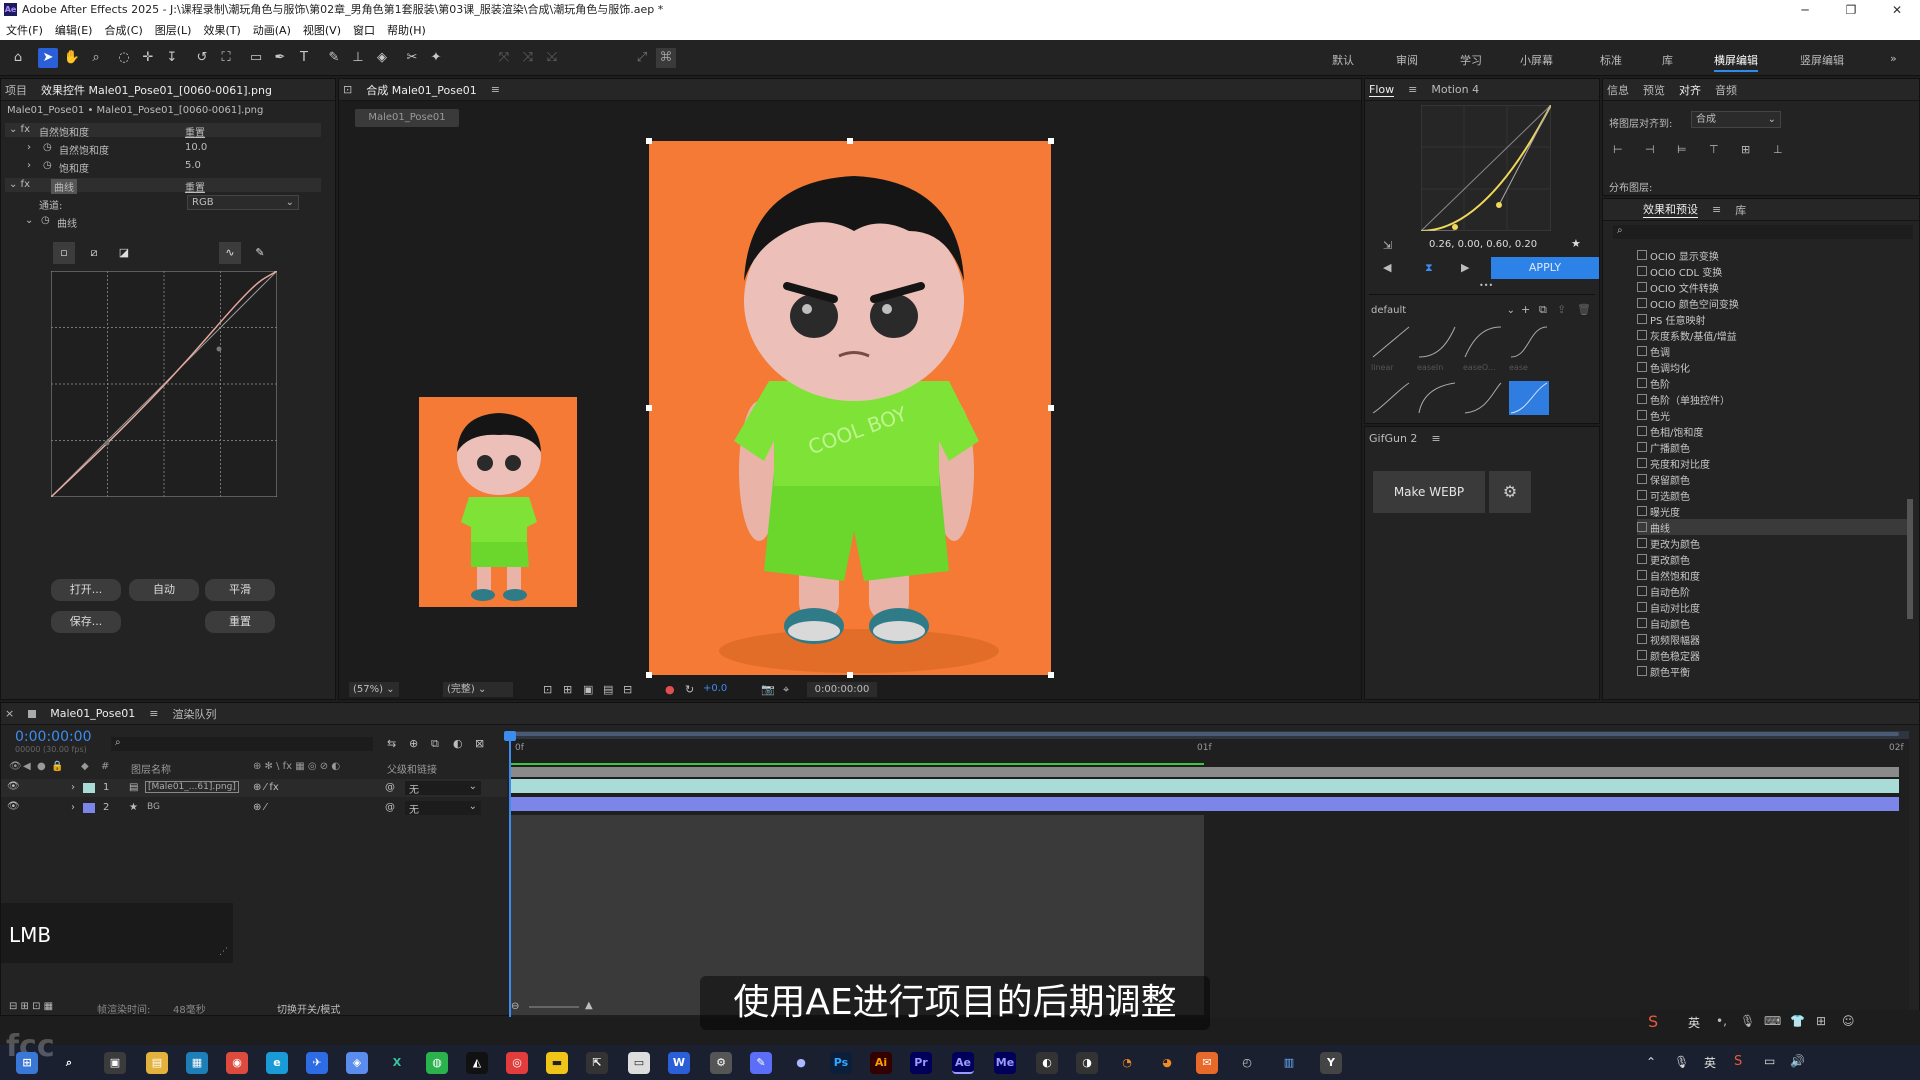 The image size is (1920, 1080). What do you see at coordinates (1005, 1063) in the screenshot?
I see `media-encoder-icon: Me` at bounding box center [1005, 1063].